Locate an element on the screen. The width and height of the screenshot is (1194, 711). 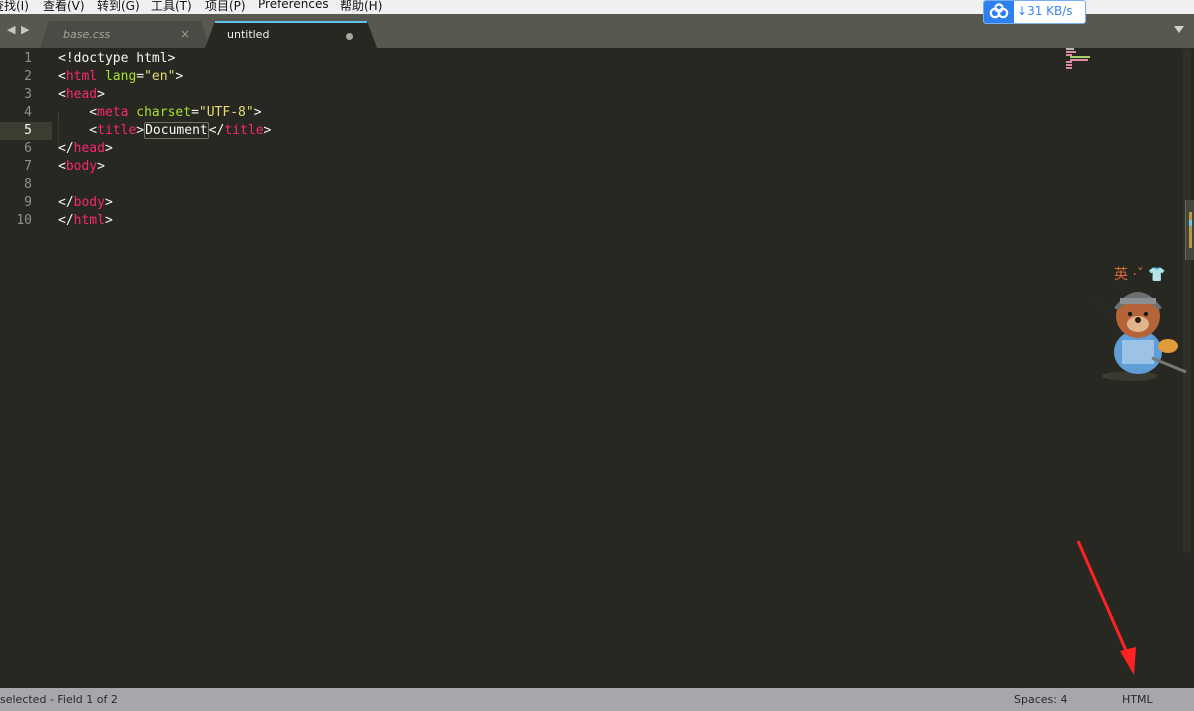
code-line: 2 <html lang="en"> is located at coordinates (590, 77).